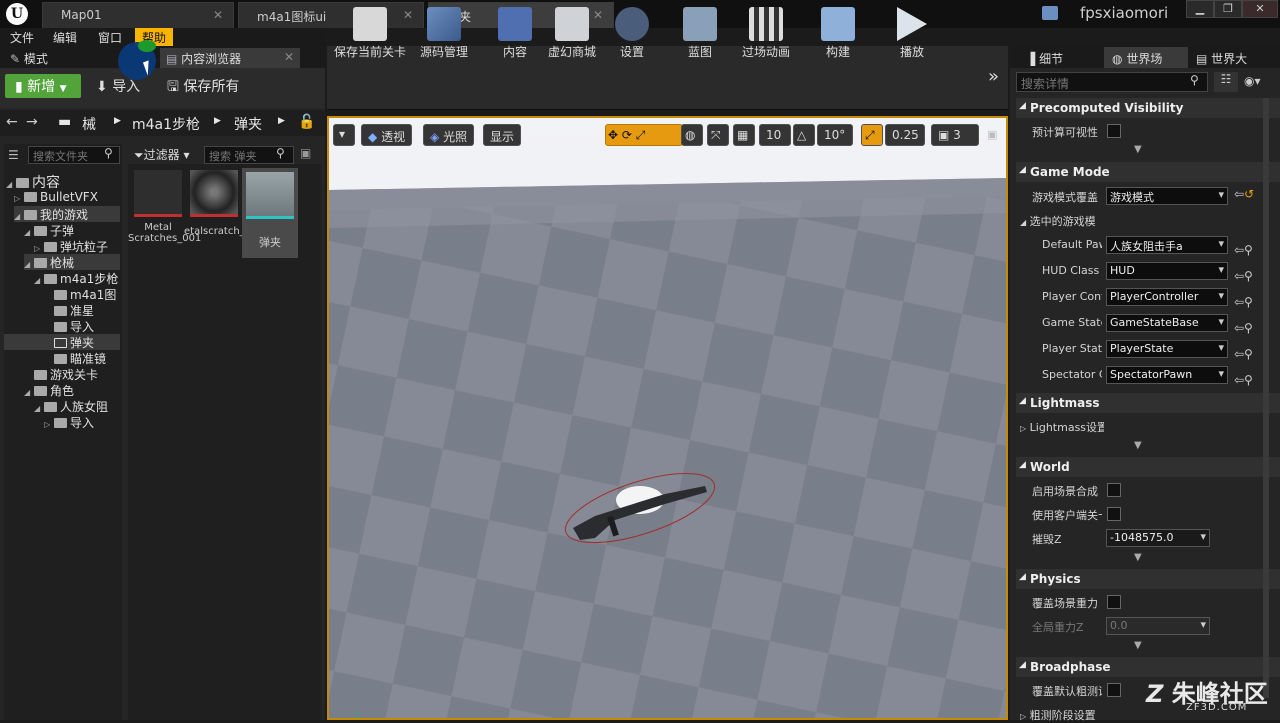 The width and height of the screenshot is (1280, 723). What do you see at coordinates (1148, 403) in the screenshot?
I see `section-lightmass: ◢ Lightmass` at bounding box center [1148, 403].